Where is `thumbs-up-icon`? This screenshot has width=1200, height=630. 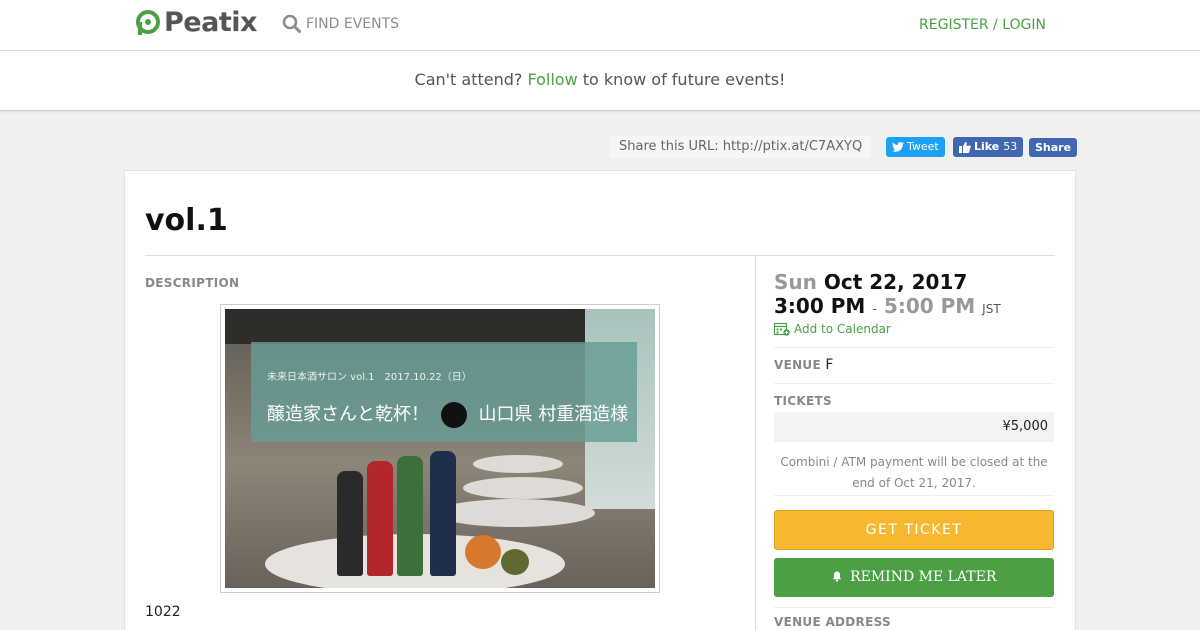 thumbs-up-icon is located at coordinates (965, 147).